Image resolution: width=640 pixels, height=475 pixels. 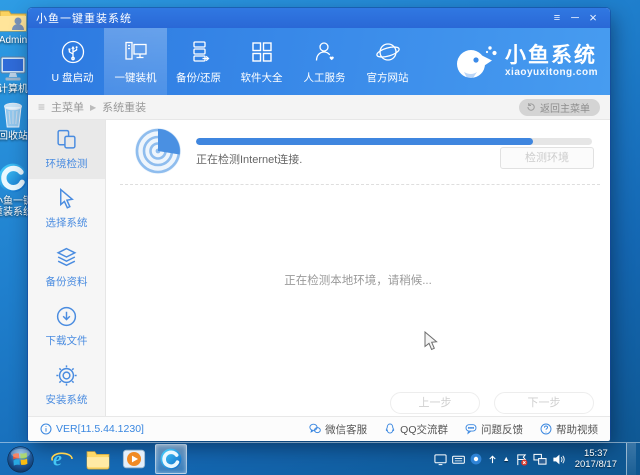 What do you see at coordinates (134, 459) in the screenshot?
I see `taskbar-media-player-icon` at bounding box center [134, 459].